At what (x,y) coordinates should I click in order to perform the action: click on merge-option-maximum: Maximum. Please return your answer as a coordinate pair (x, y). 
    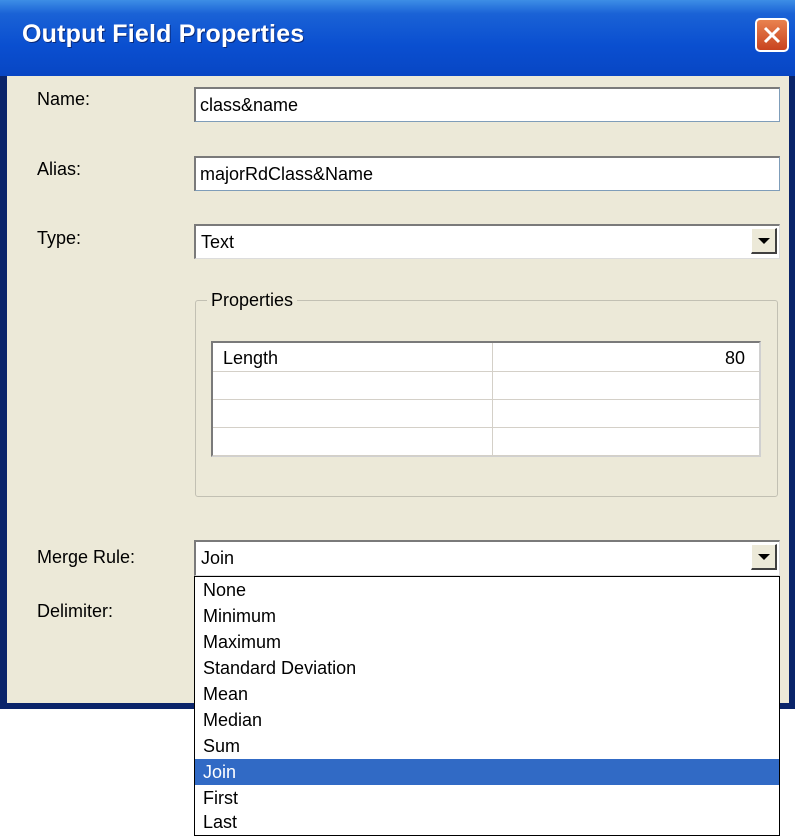
    Looking at the image, I should click on (487, 642).